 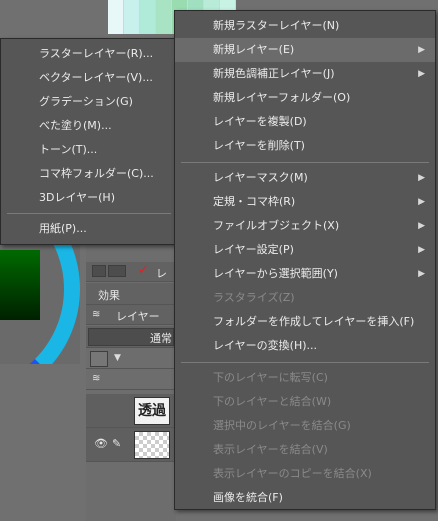 I want to click on menu-item-label: 新規レイヤー(E), so click(x=254, y=49).